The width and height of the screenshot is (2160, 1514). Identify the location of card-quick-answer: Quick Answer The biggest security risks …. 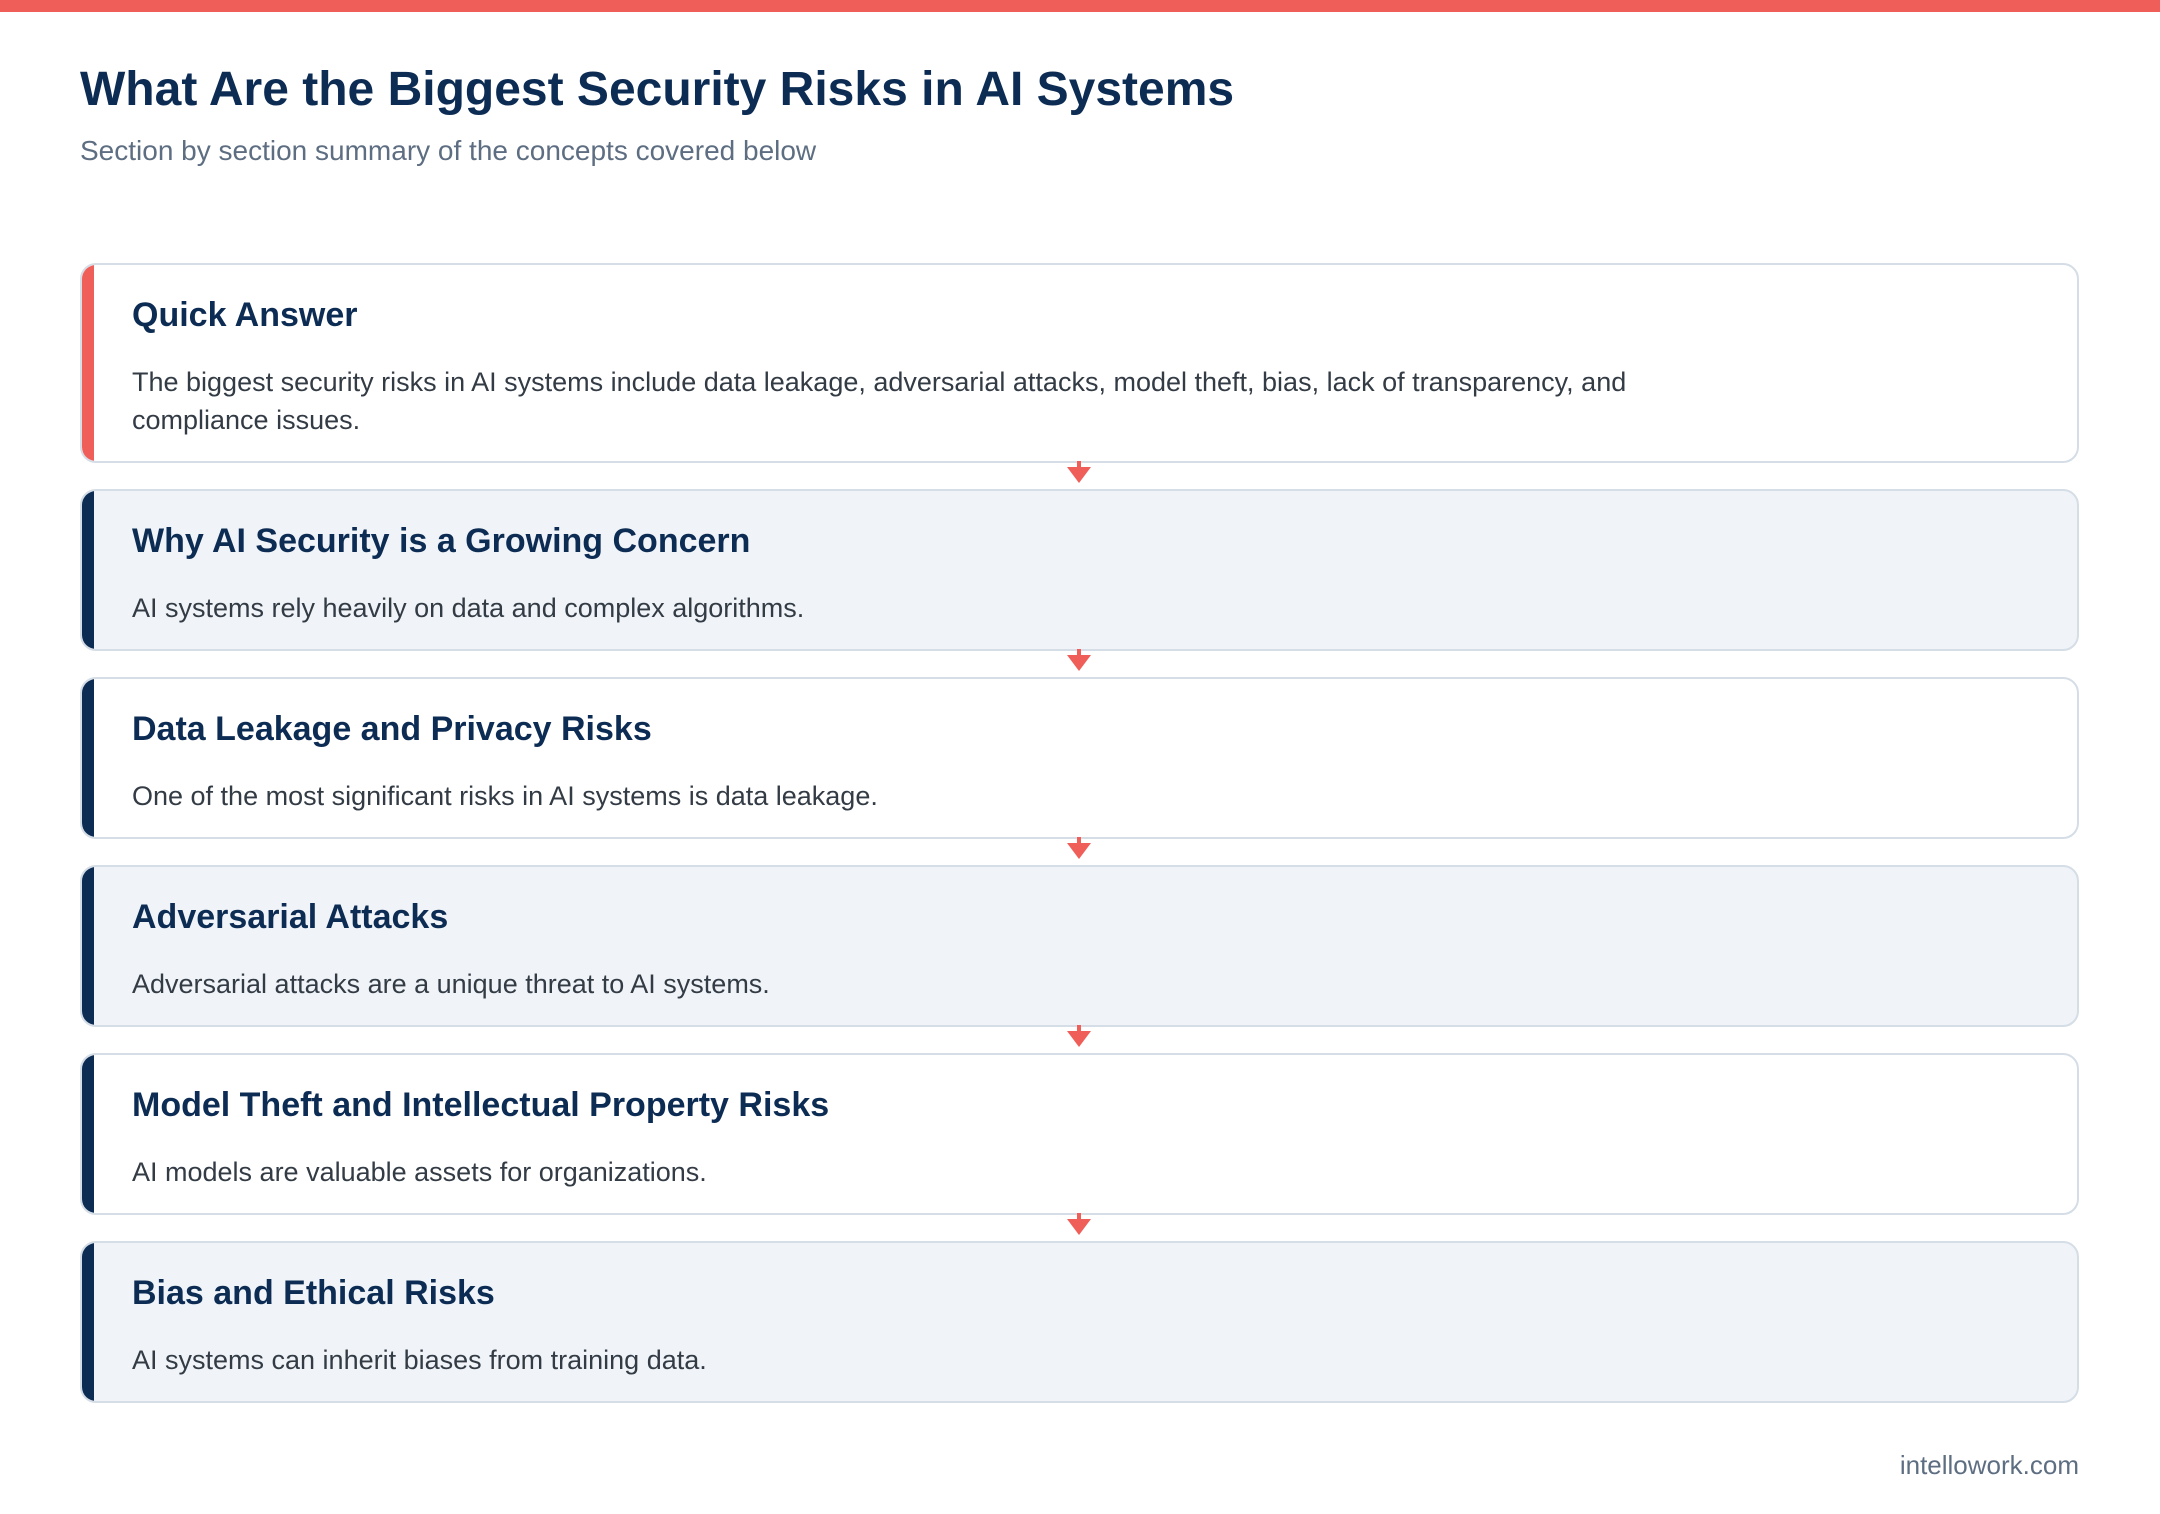
(1079, 363).